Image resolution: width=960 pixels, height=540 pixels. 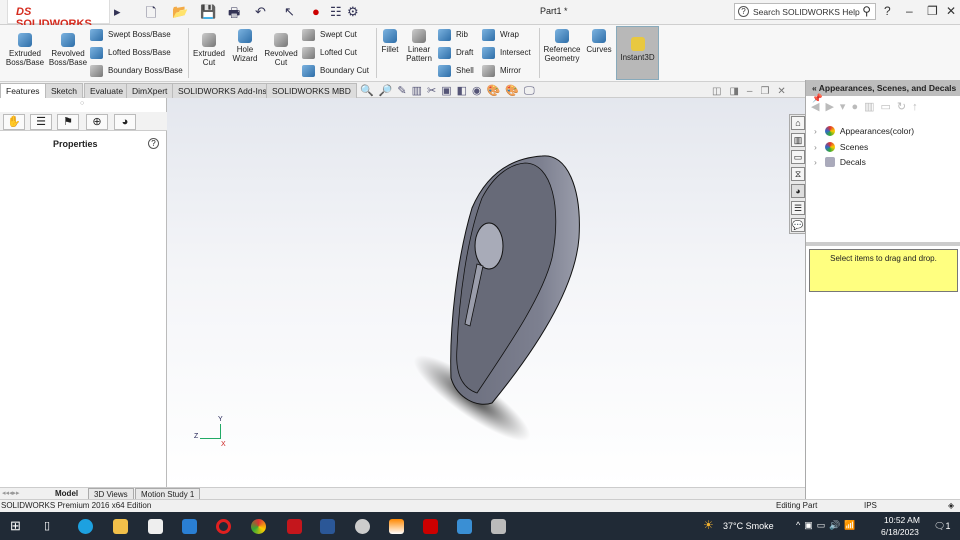 I want to click on hole-wizard-button: Hole Wizard, so click(x=245, y=46).